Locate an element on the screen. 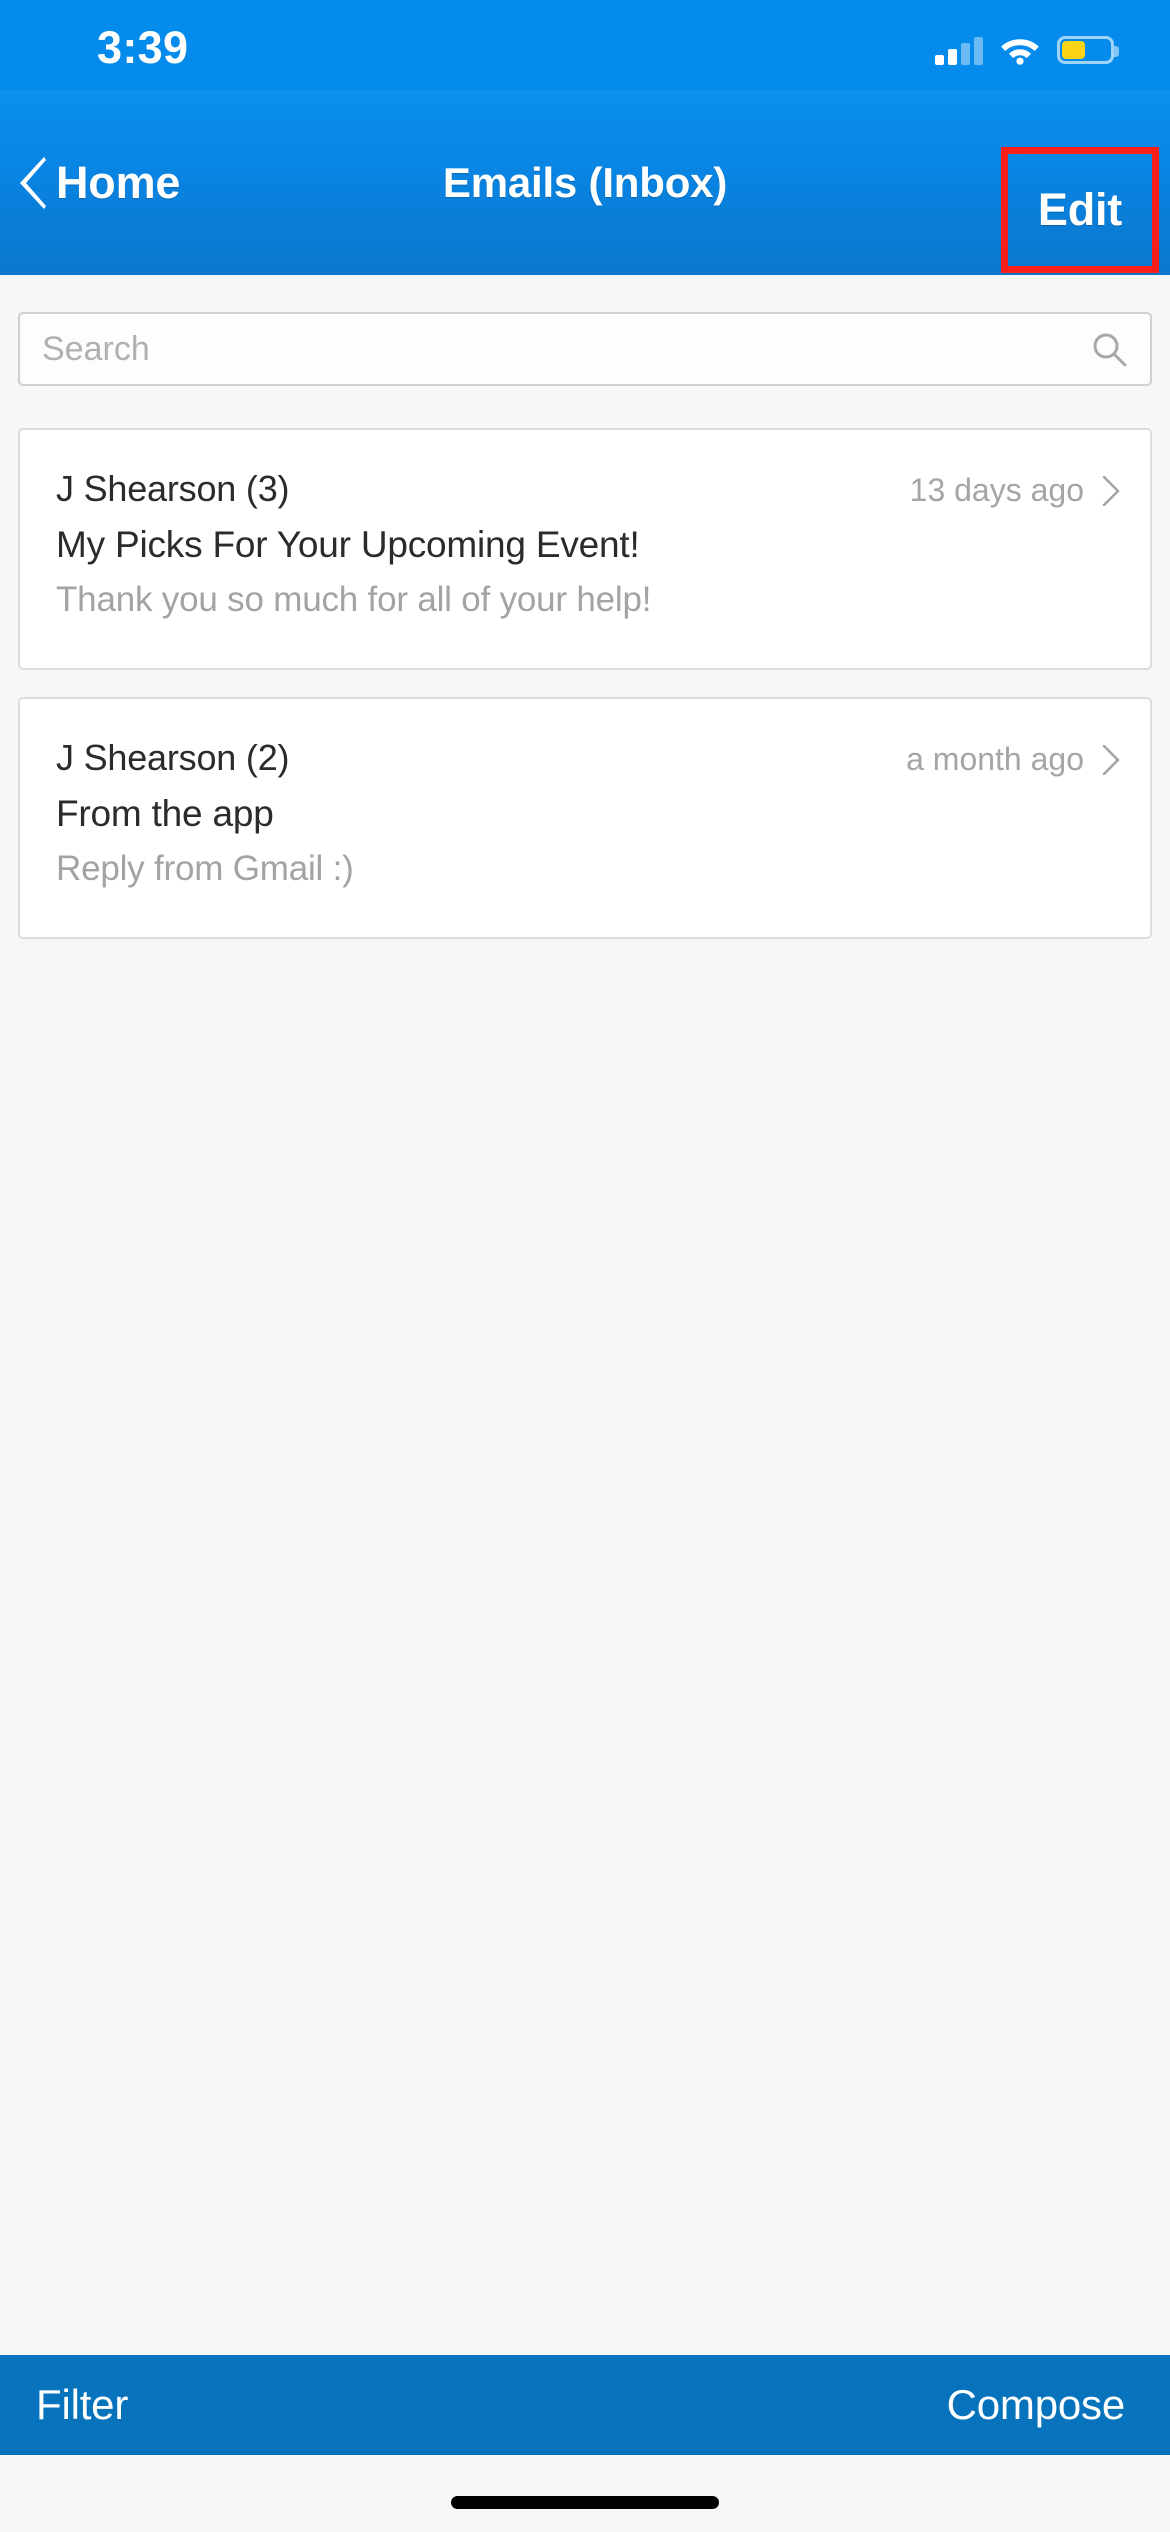 This screenshot has width=1170, height=2532. email-sender: J Shearson (3) is located at coordinates (173, 488).